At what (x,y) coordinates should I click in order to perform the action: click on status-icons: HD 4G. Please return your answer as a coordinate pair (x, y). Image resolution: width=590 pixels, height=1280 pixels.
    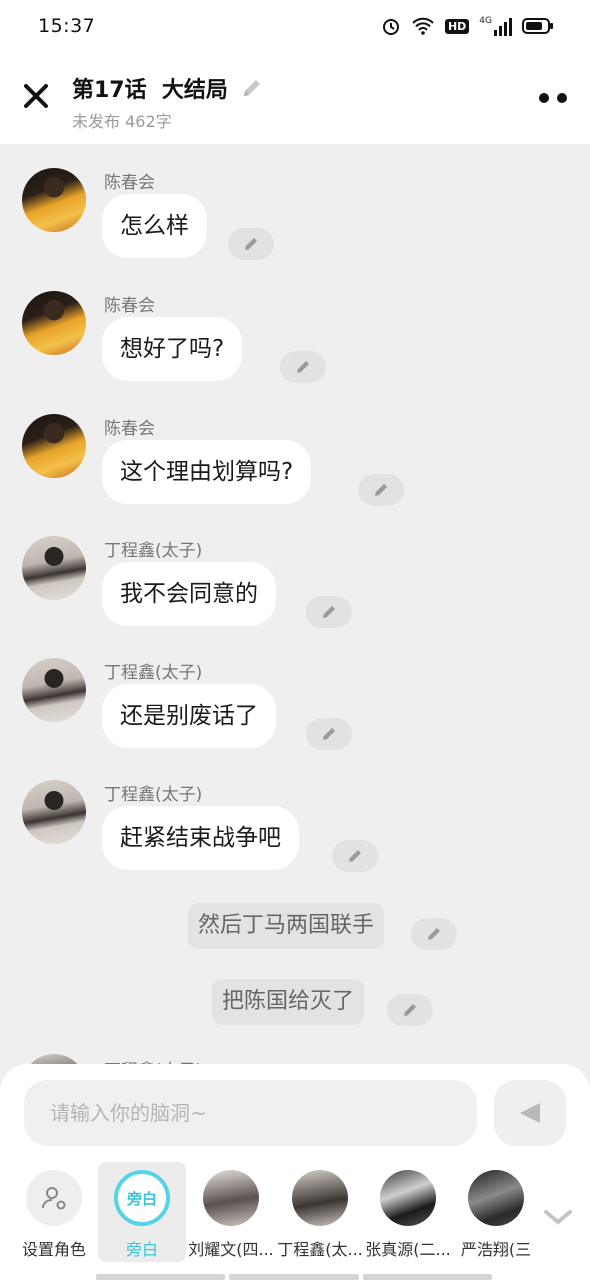
    Looking at the image, I should click on (467, 26).